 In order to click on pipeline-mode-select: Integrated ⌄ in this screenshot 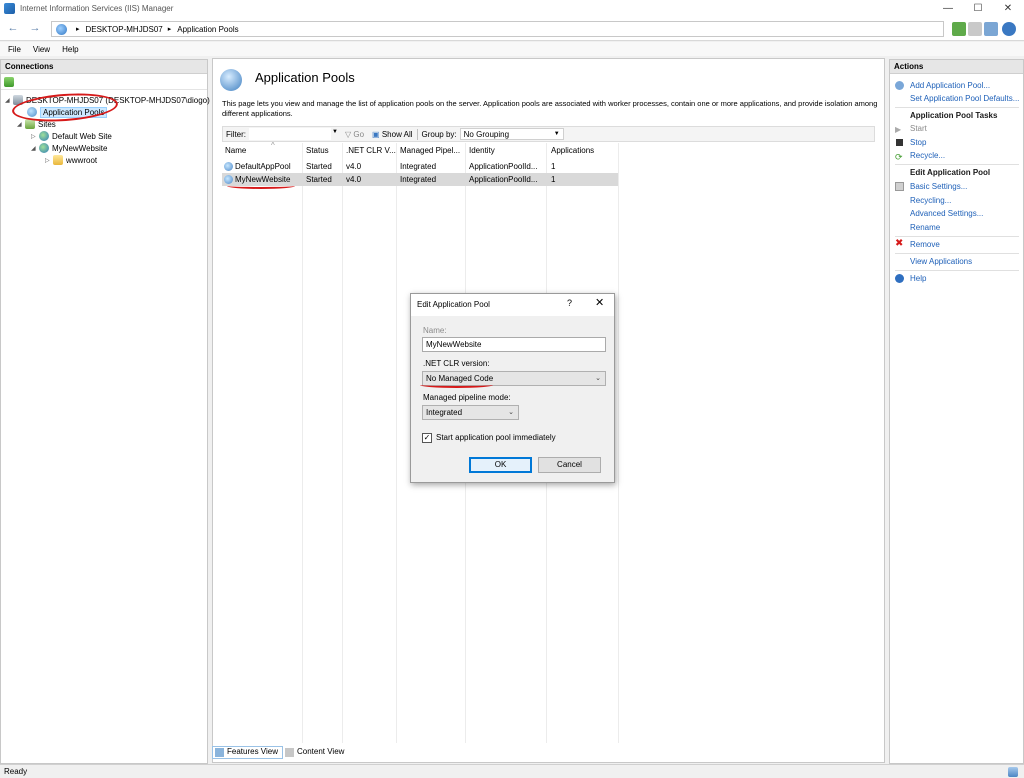, I will do `click(470, 412)`.